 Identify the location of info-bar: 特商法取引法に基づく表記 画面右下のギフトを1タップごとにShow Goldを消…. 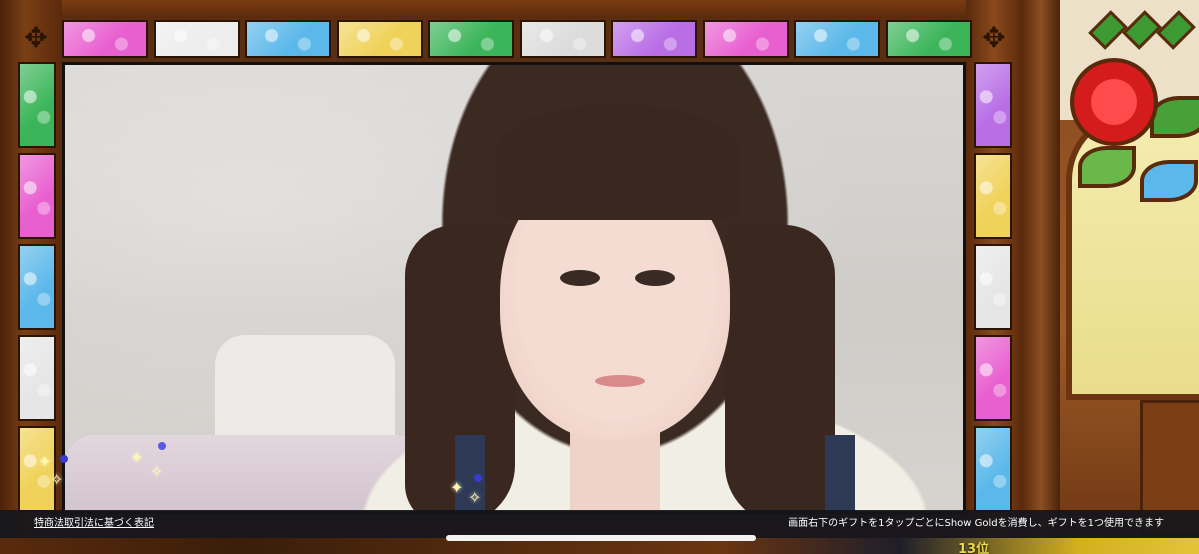
(599, 524).